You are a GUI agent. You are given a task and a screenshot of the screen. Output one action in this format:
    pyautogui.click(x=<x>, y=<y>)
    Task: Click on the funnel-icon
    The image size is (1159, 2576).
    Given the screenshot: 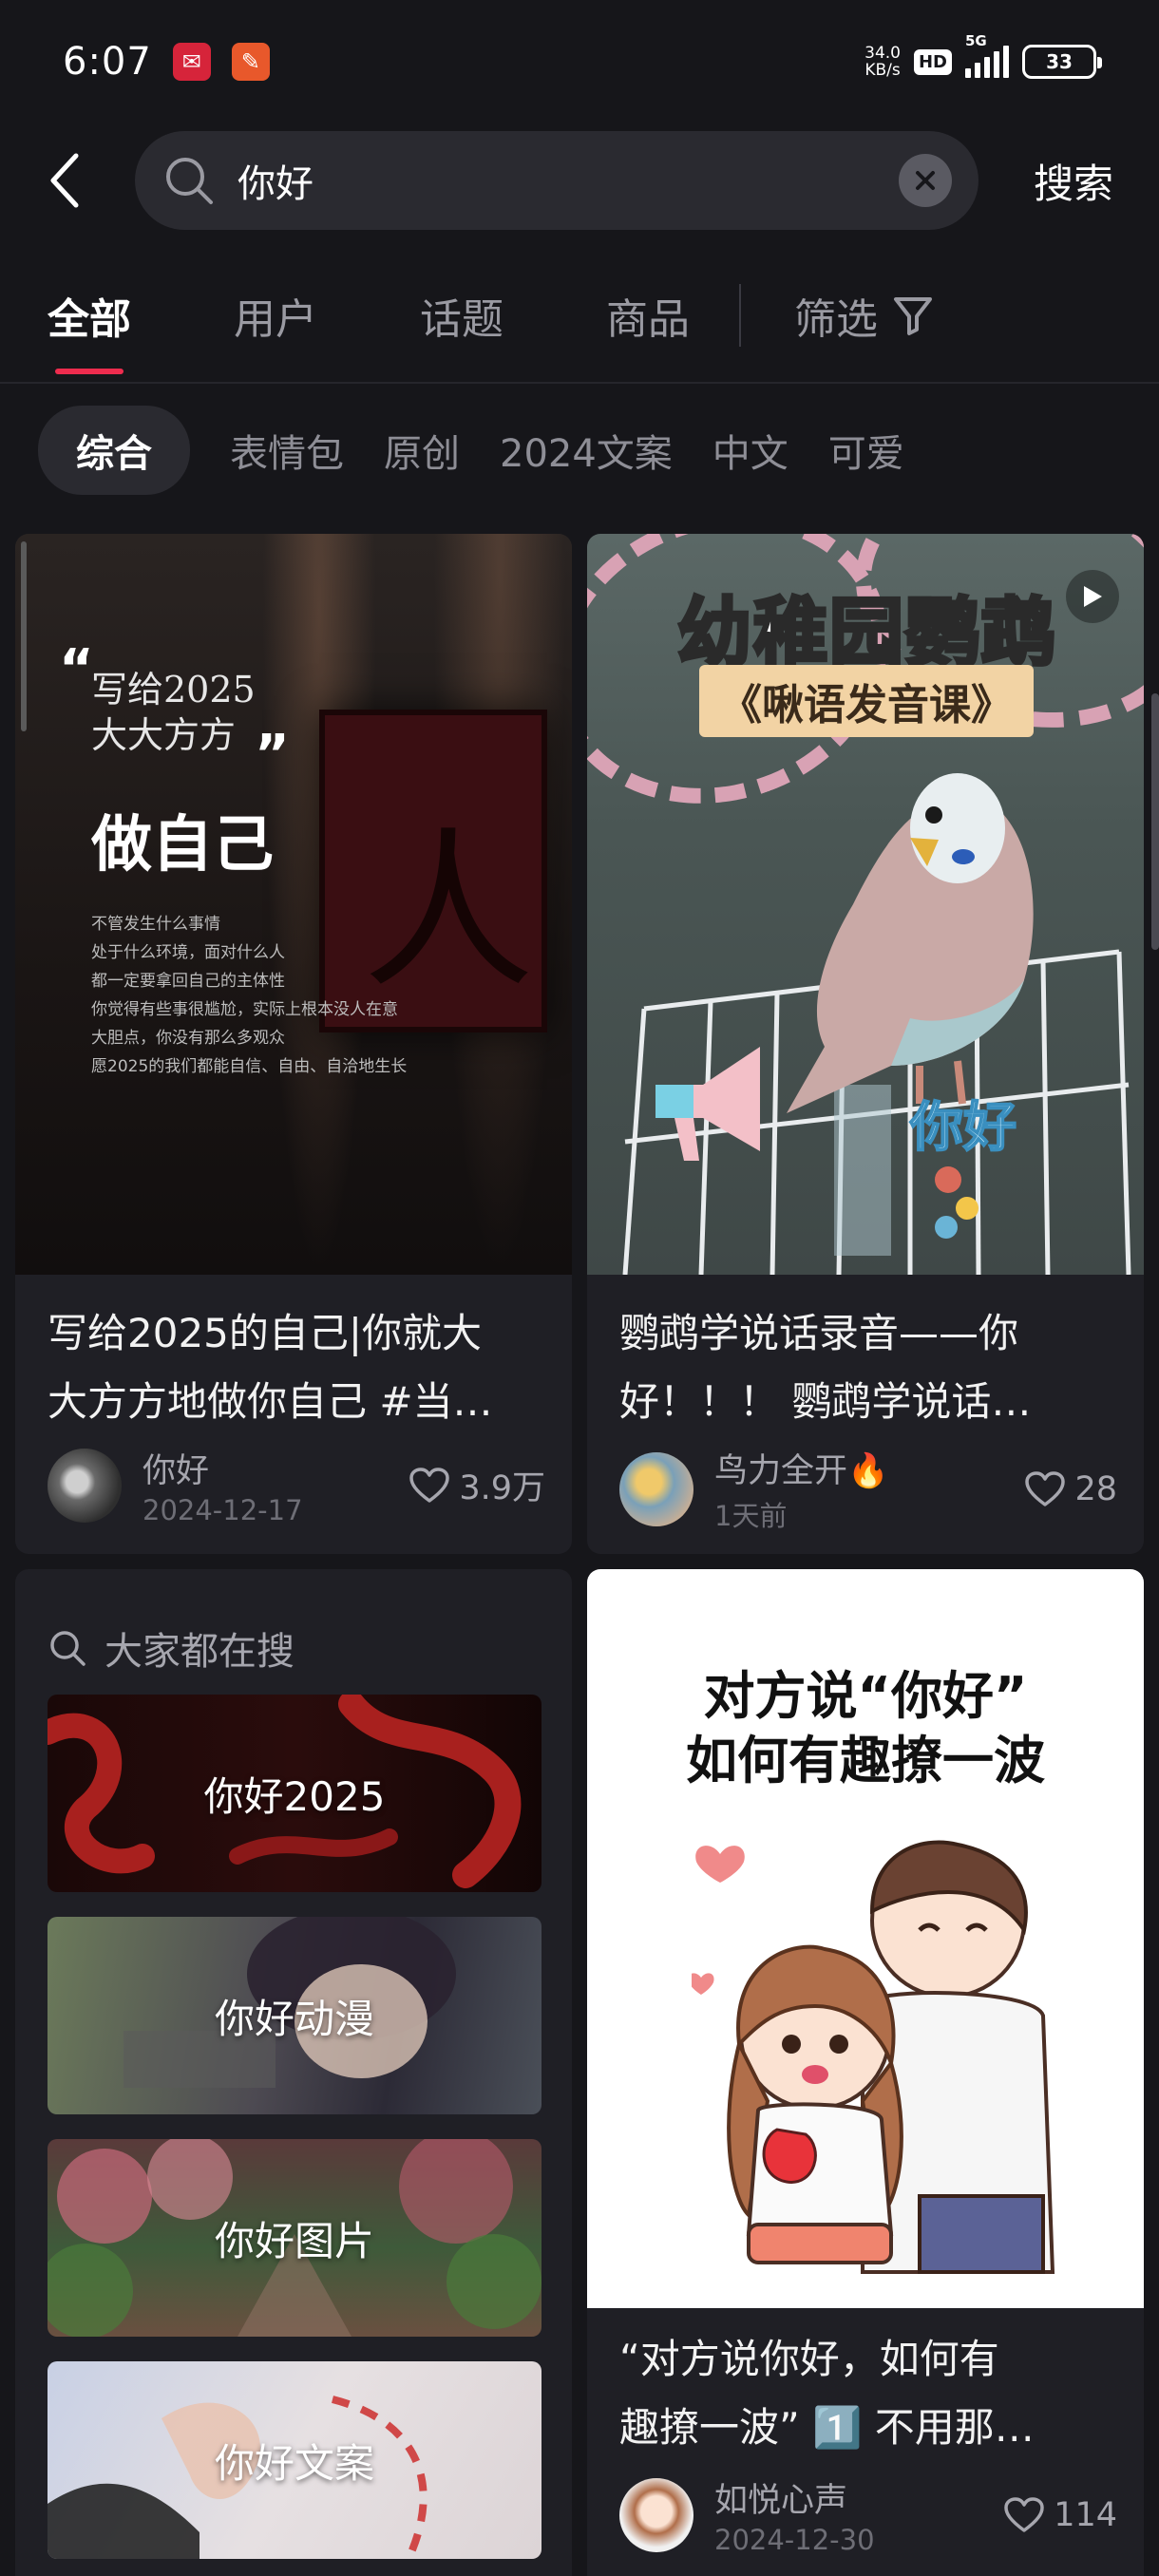 What is the action you would take?
    pyautogui.click(x=913, y=316)
    